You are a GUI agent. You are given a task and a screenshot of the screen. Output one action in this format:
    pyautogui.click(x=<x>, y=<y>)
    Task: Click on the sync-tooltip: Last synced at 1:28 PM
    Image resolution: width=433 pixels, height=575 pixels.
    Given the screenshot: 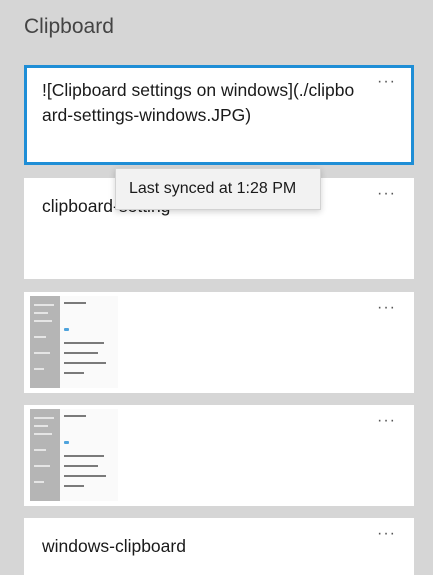 What is the action you would take?
    pyautogui.click(x=218, y=189)
    